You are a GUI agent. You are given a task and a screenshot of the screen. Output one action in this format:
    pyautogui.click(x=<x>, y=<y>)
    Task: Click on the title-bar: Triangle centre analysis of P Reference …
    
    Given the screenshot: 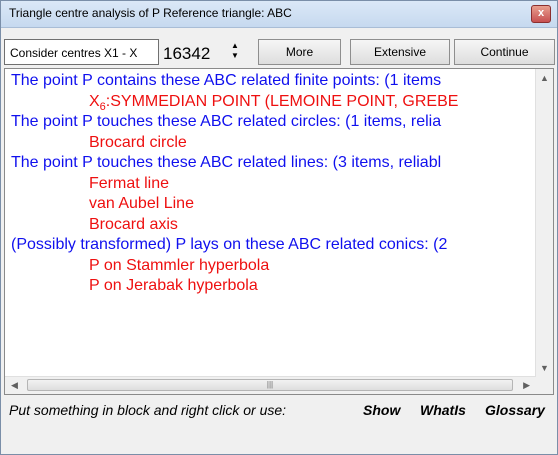 What is the action you would take?
    pyautogui.click(x=279, y=14)
    